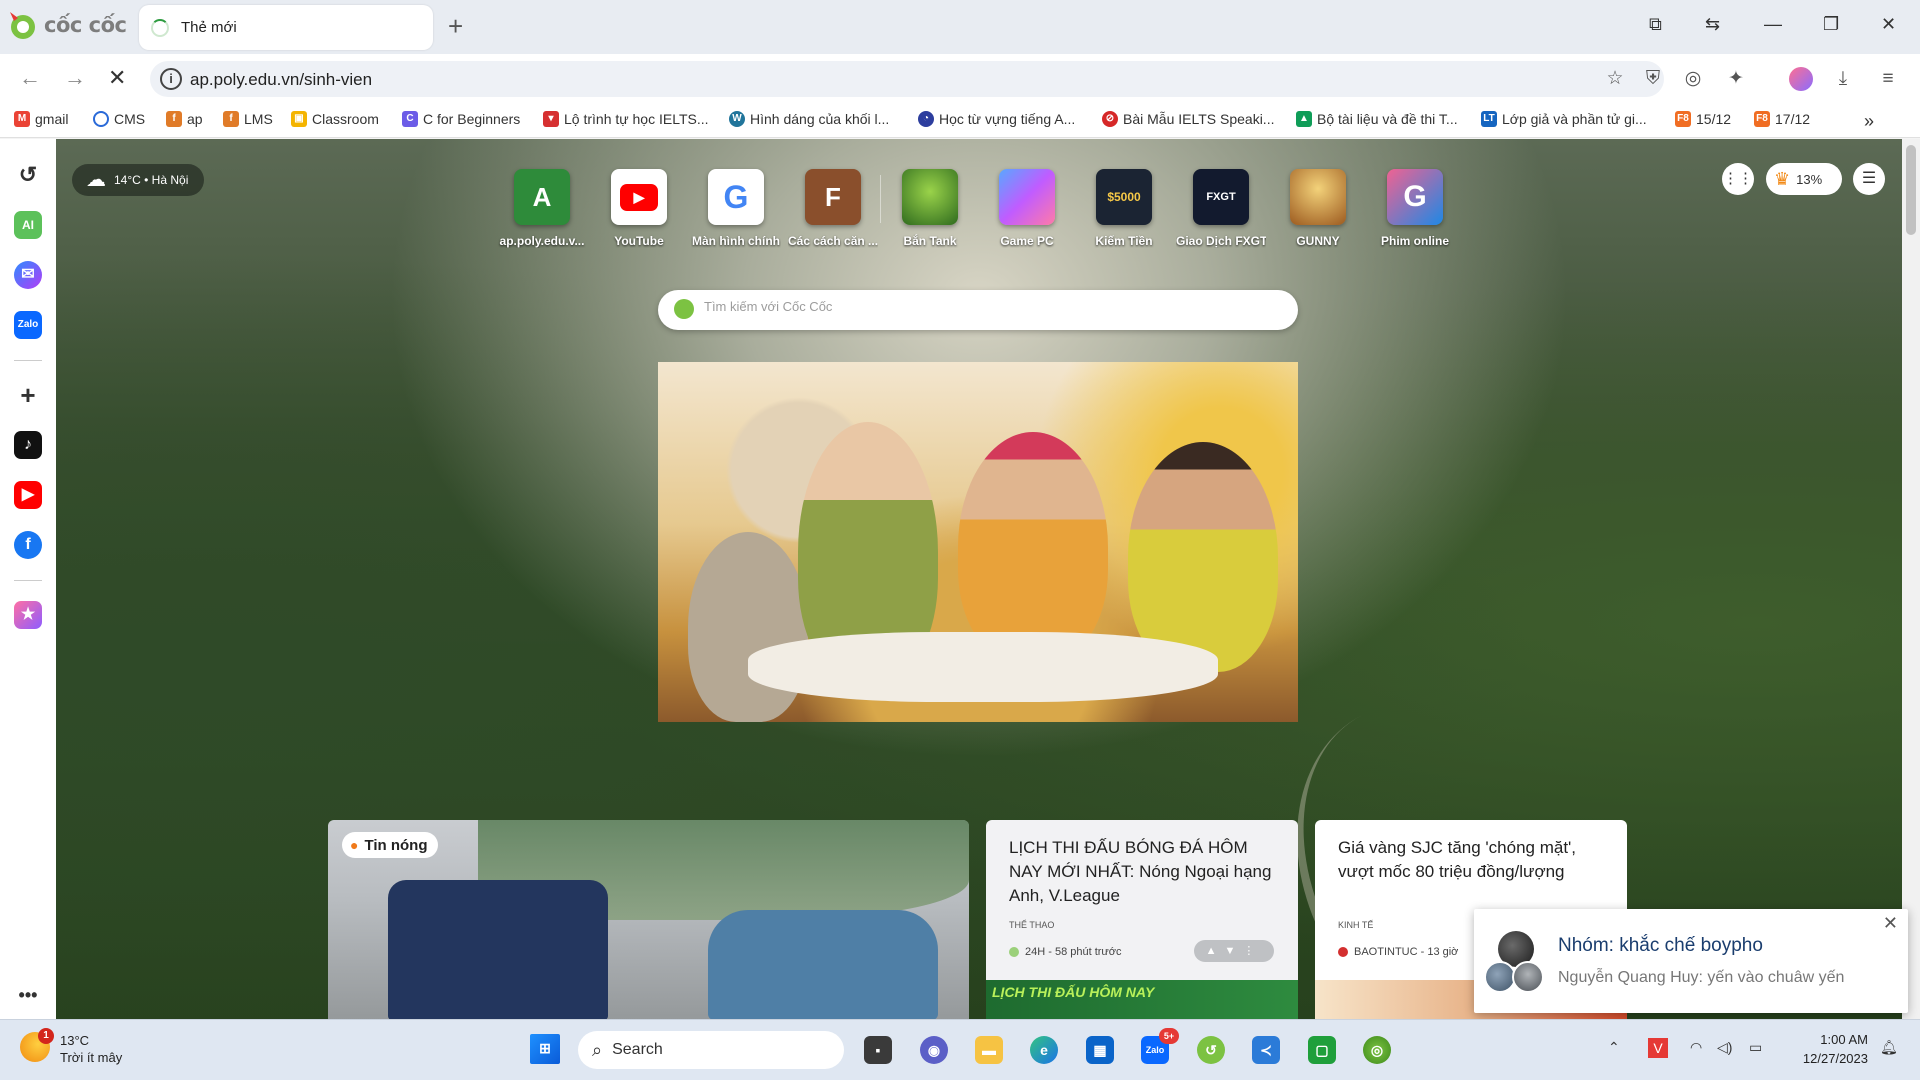 This screenshot has height=1080, width=1920. I want to click on close-icon: ✕, so click(1890, 923).